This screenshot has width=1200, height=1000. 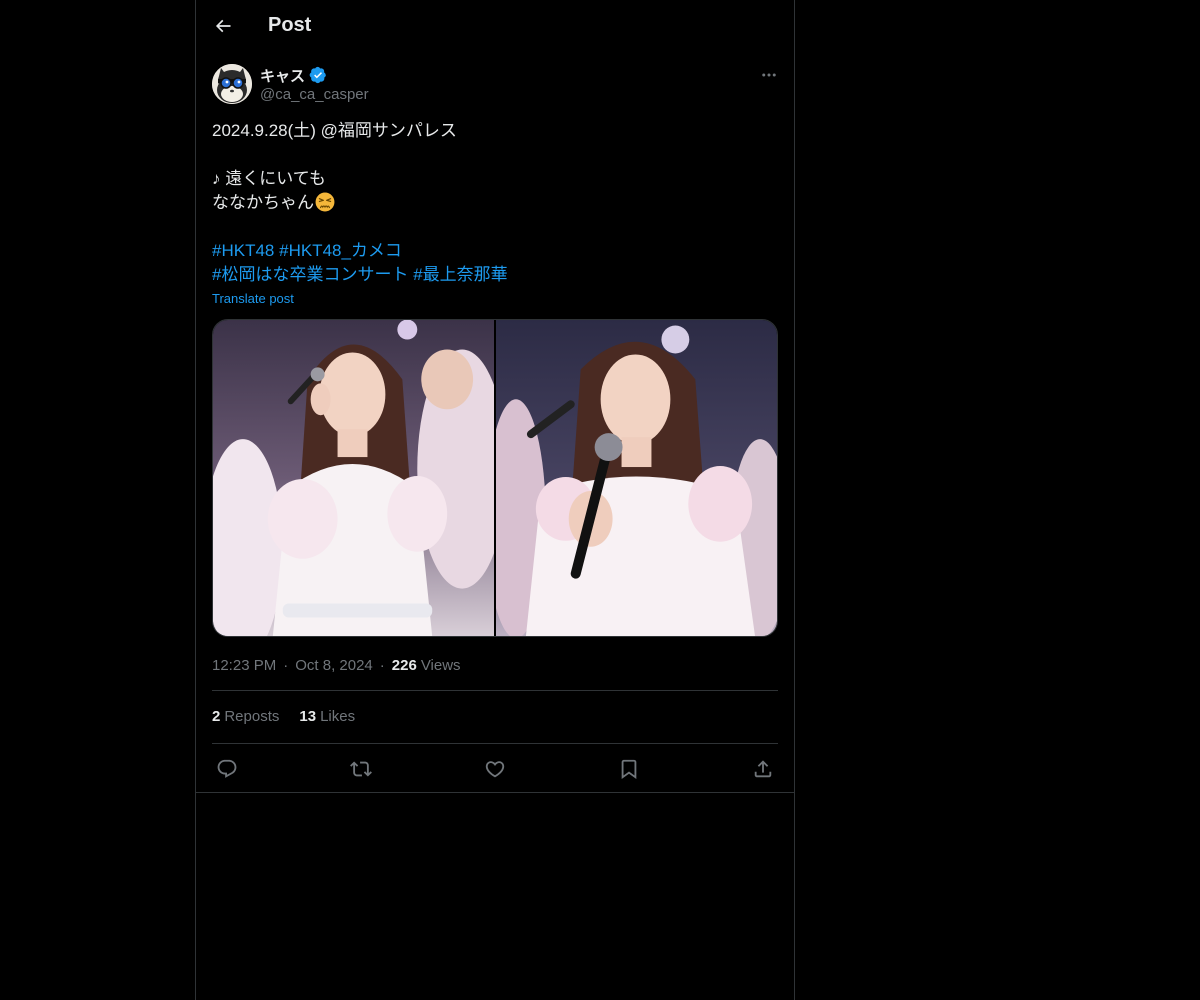 I want to click on reposts-label: Reposts, so click(x=252, y=716).